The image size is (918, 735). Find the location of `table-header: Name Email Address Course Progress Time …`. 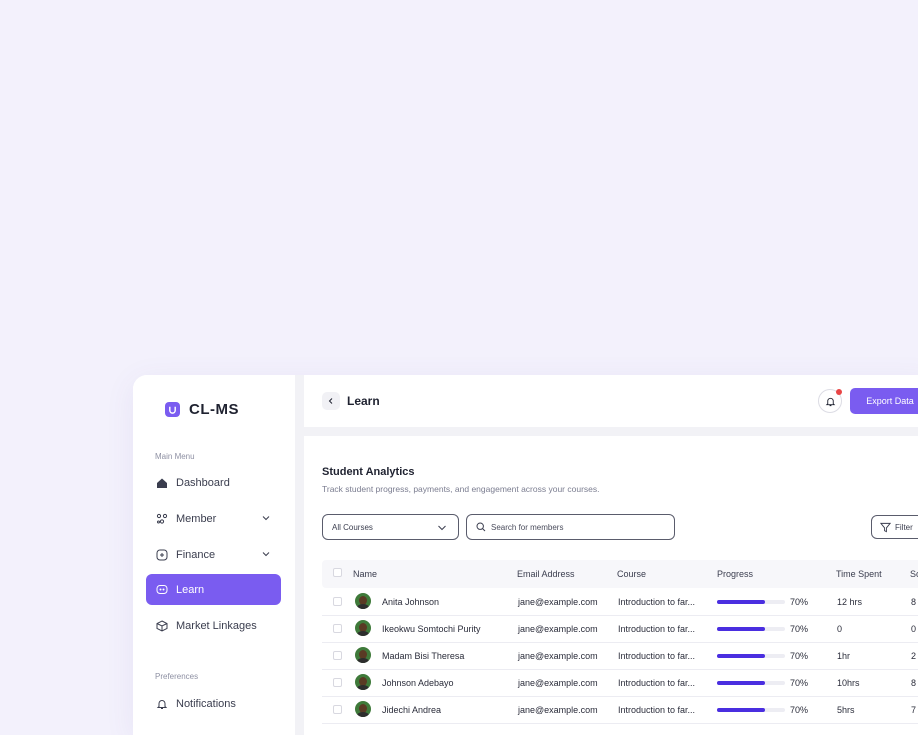

table-header: Name Email Address Course Progress Time … is located at coordinates (620, 574).